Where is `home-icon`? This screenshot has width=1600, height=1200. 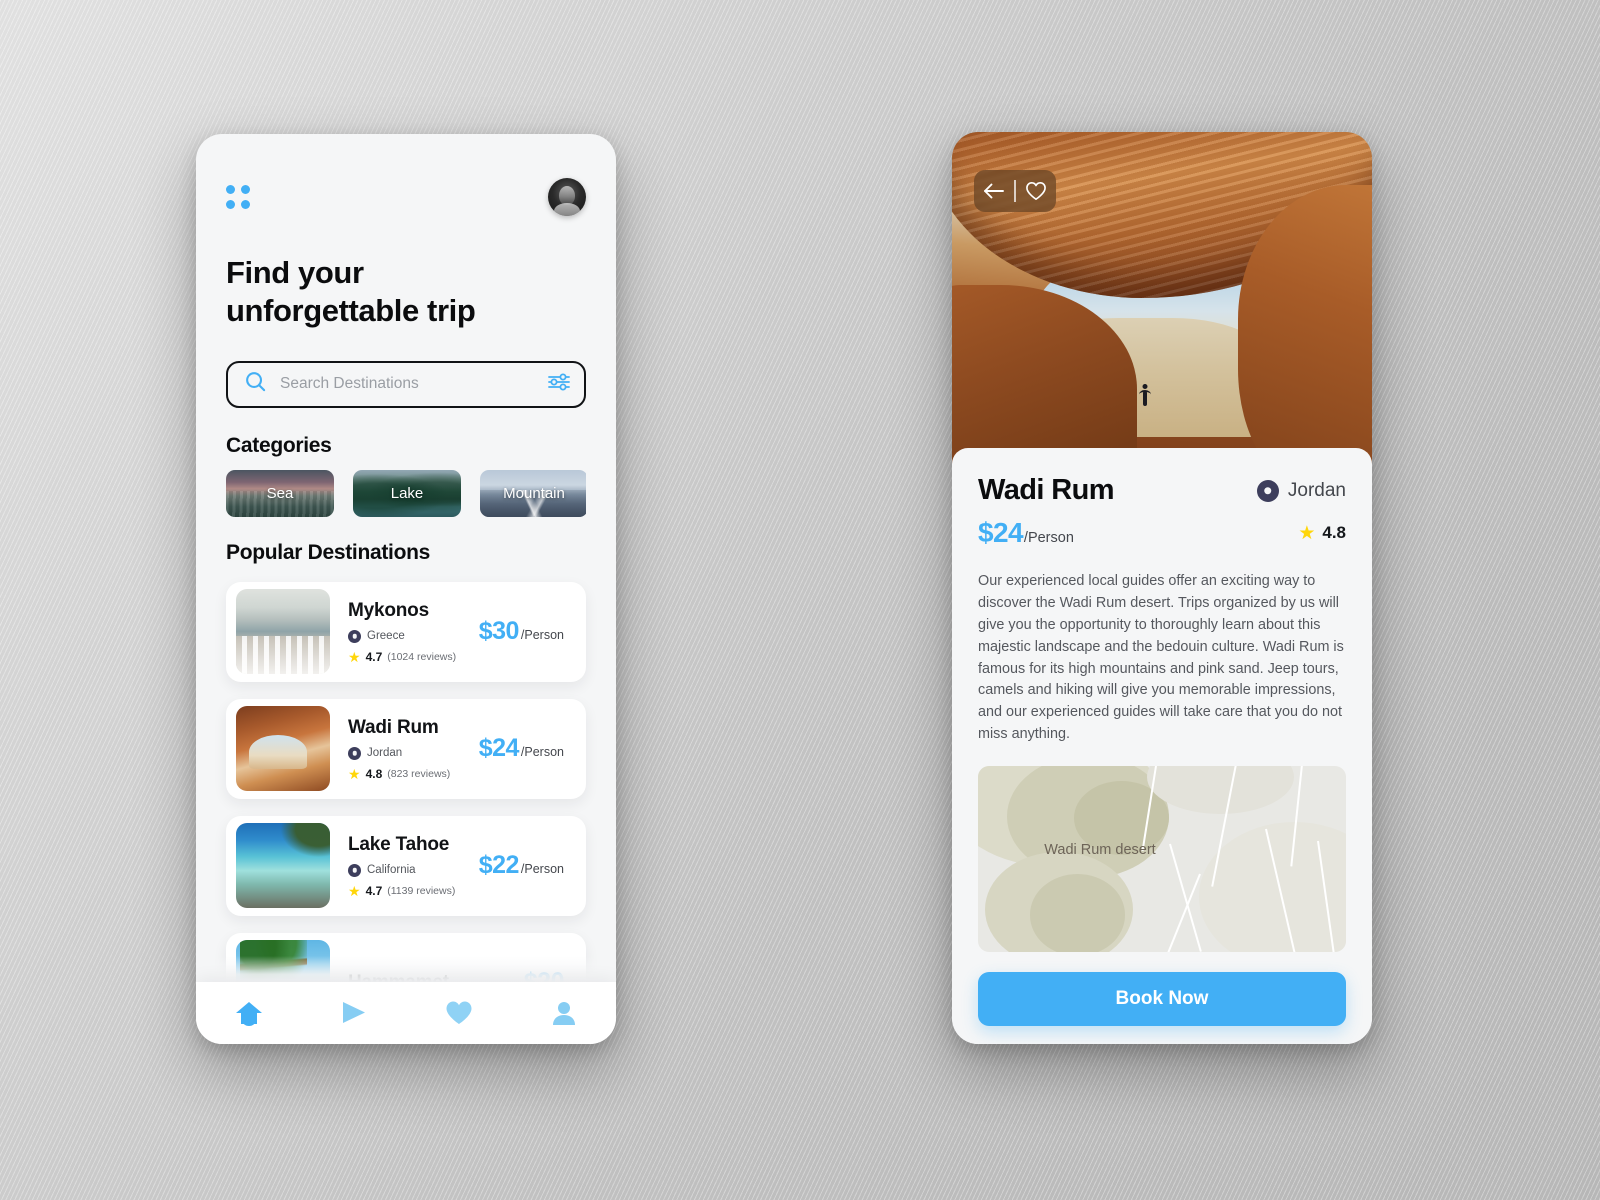 home-icon is located at coordinates (248, 1014).